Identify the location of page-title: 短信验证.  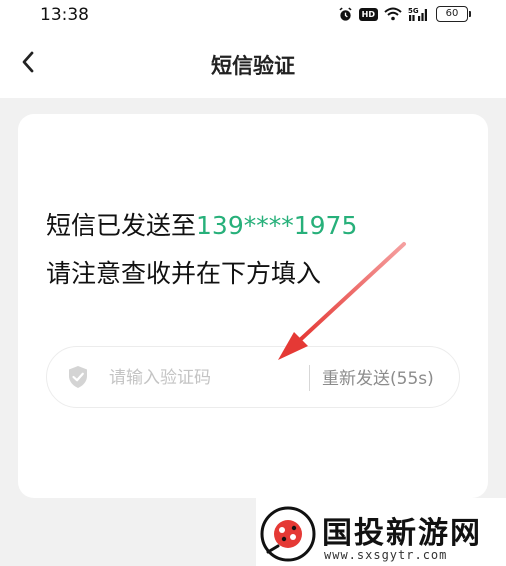
(253, 66).